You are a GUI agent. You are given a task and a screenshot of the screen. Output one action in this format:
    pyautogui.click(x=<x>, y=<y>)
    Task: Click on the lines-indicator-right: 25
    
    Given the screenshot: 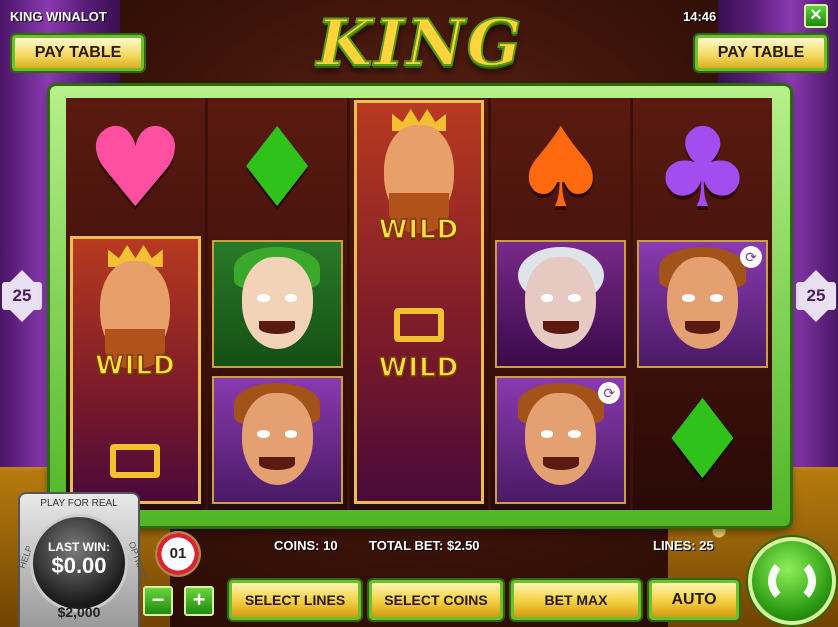 What is the action you would take?
    pyautogui.click(x=816, y=303)
    